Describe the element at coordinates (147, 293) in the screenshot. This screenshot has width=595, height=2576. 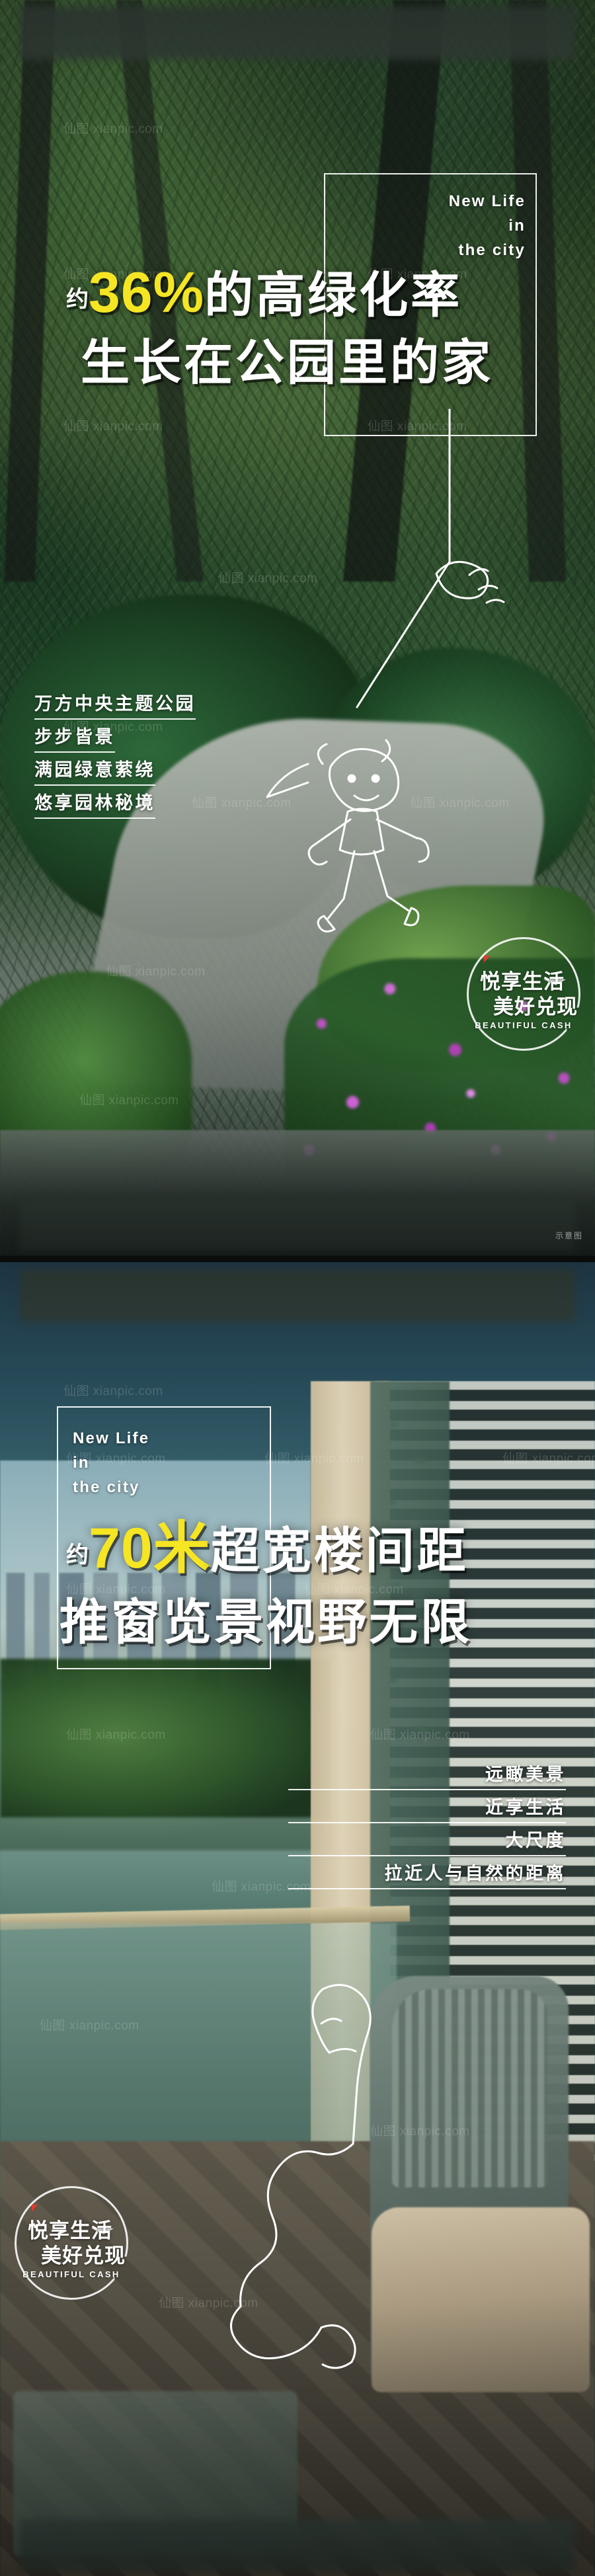
I see `headline-highlight: 36%` at that location.